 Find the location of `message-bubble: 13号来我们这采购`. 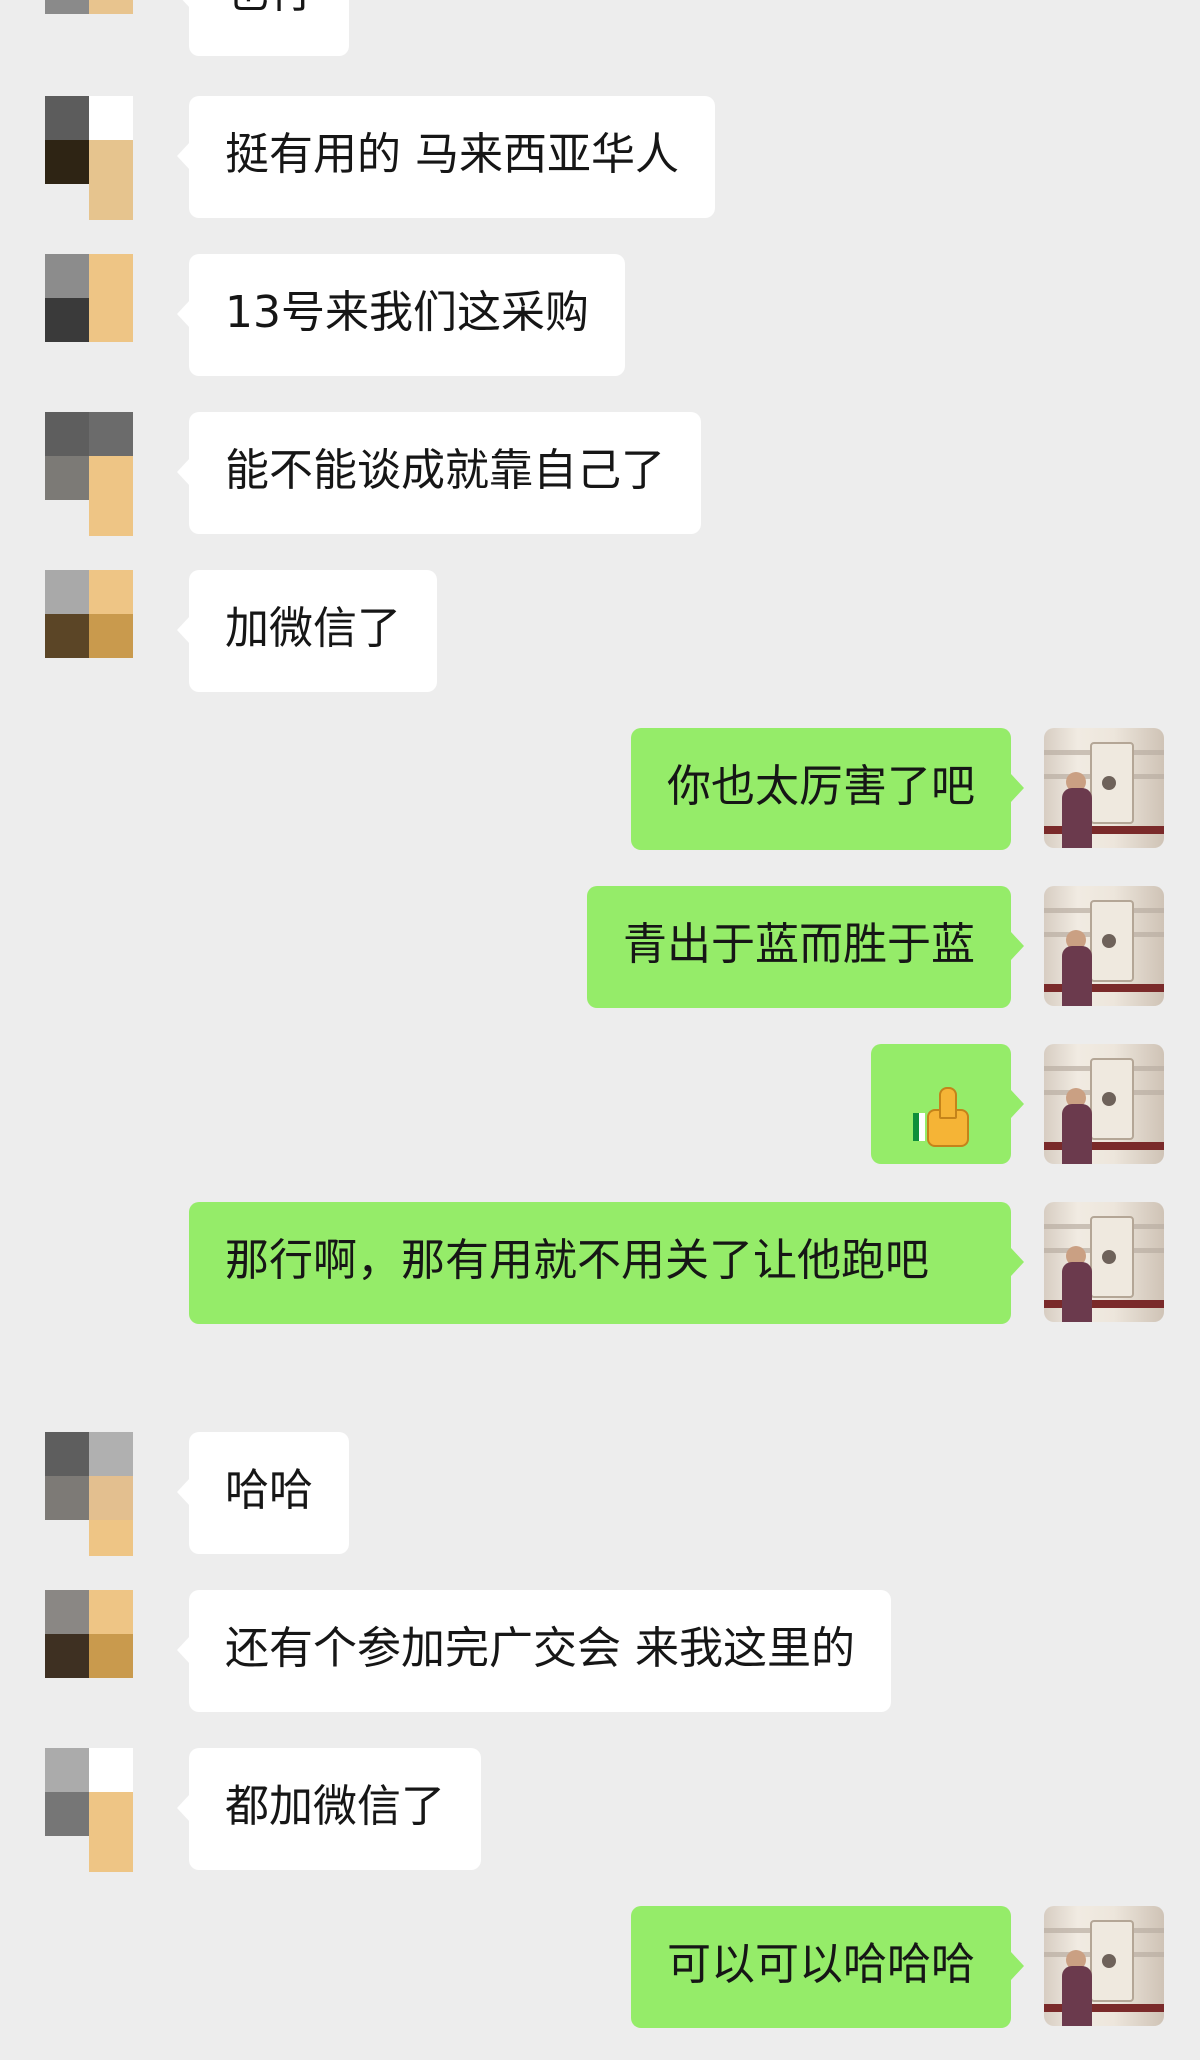

message-bubble: 13号来我们这采购 is located at coordinates (407, 315).